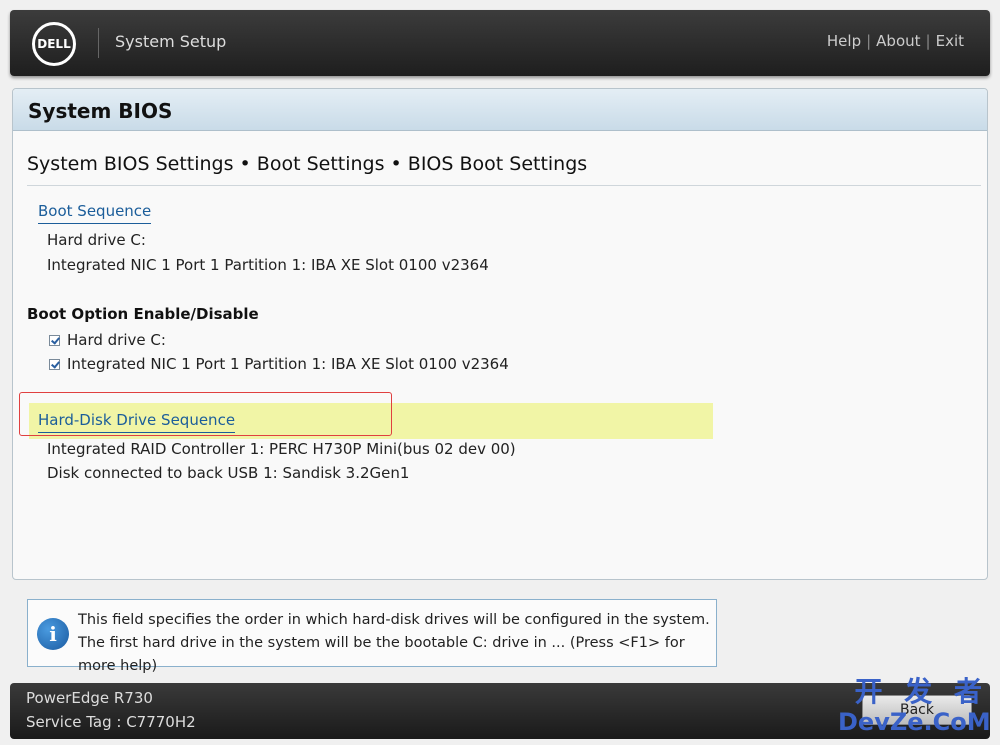 The width and height of the screenshot is (1000, 745). I want to click on boot-option-hard-drive: Hard drive C:, so click(107, 340).